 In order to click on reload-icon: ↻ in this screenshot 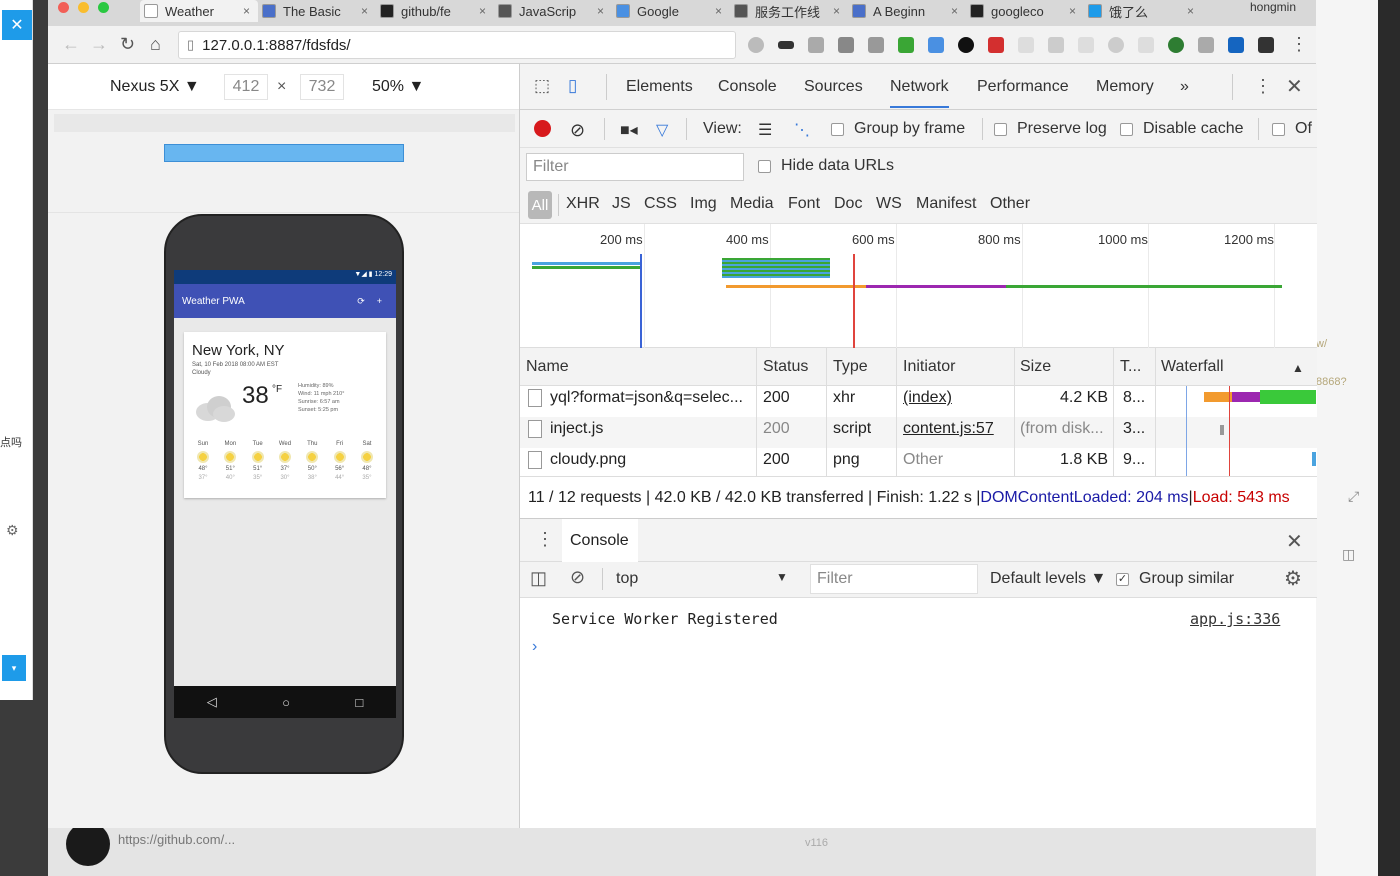, I will do `click(127, 44)`.